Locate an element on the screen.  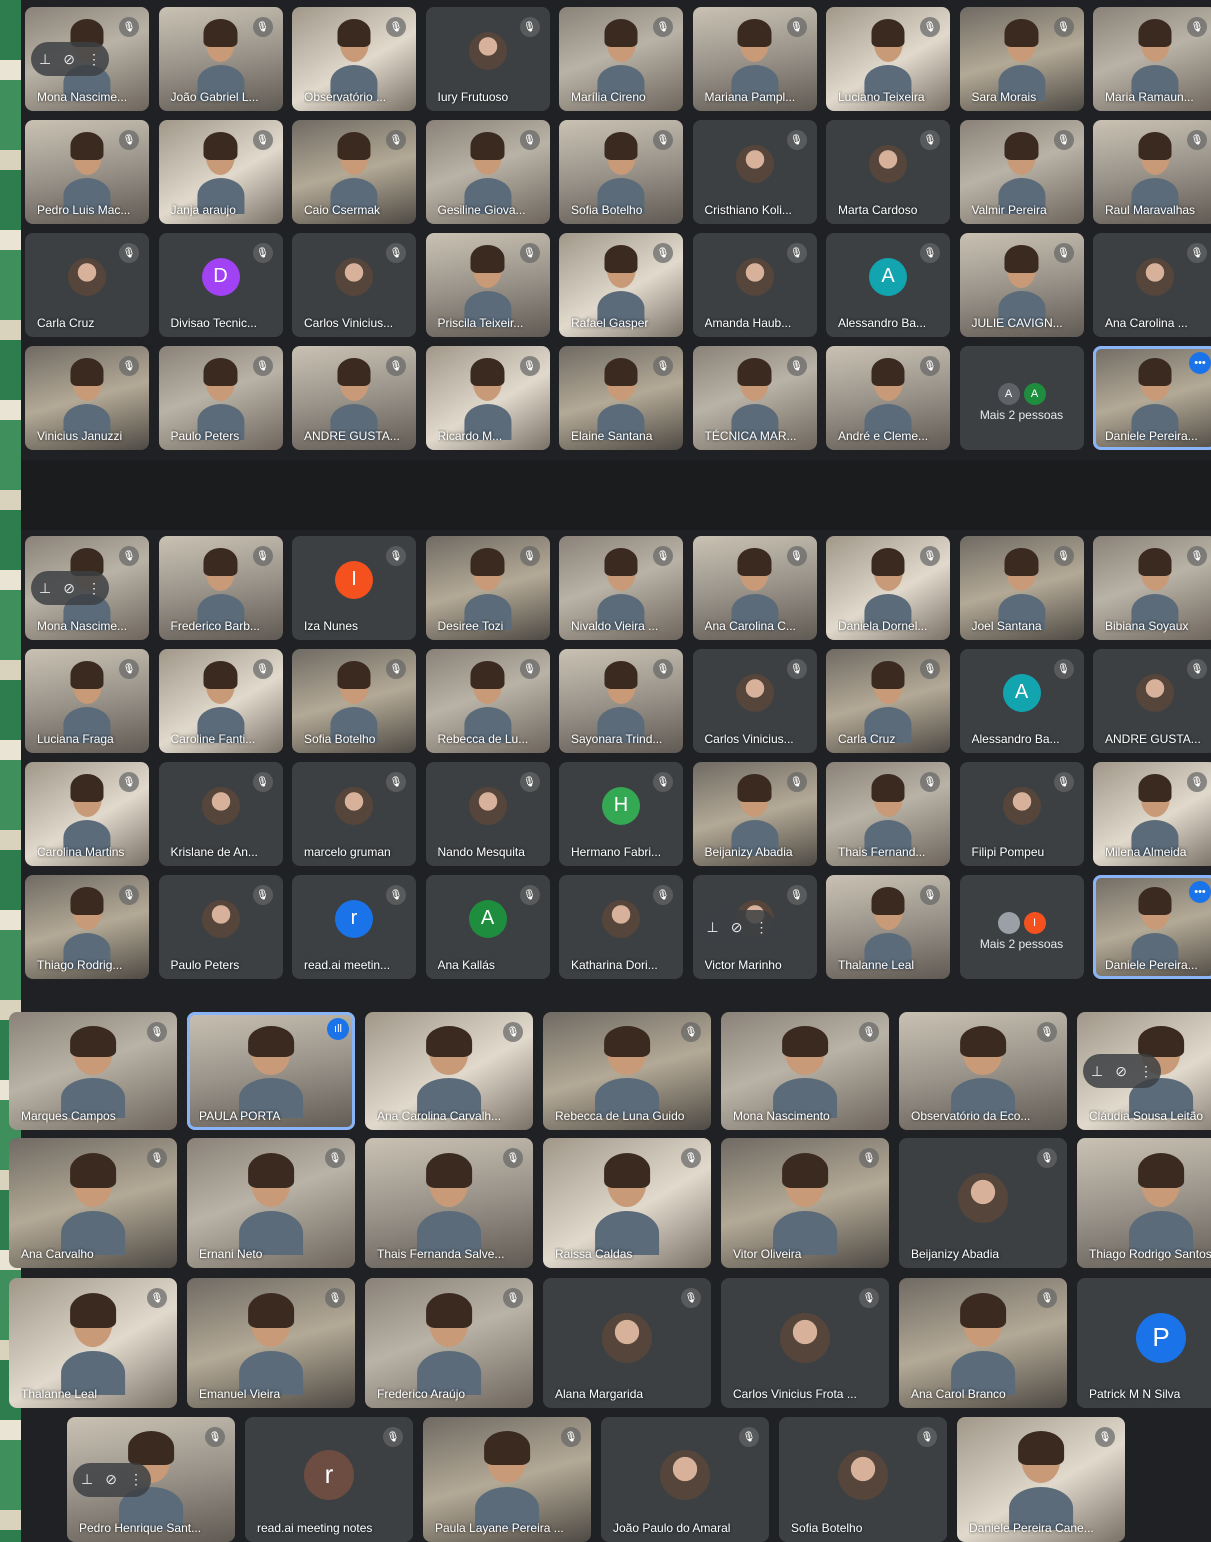
participant-tile: 🎙 Vinicius Januzzi is located at coordinates (87, 398).